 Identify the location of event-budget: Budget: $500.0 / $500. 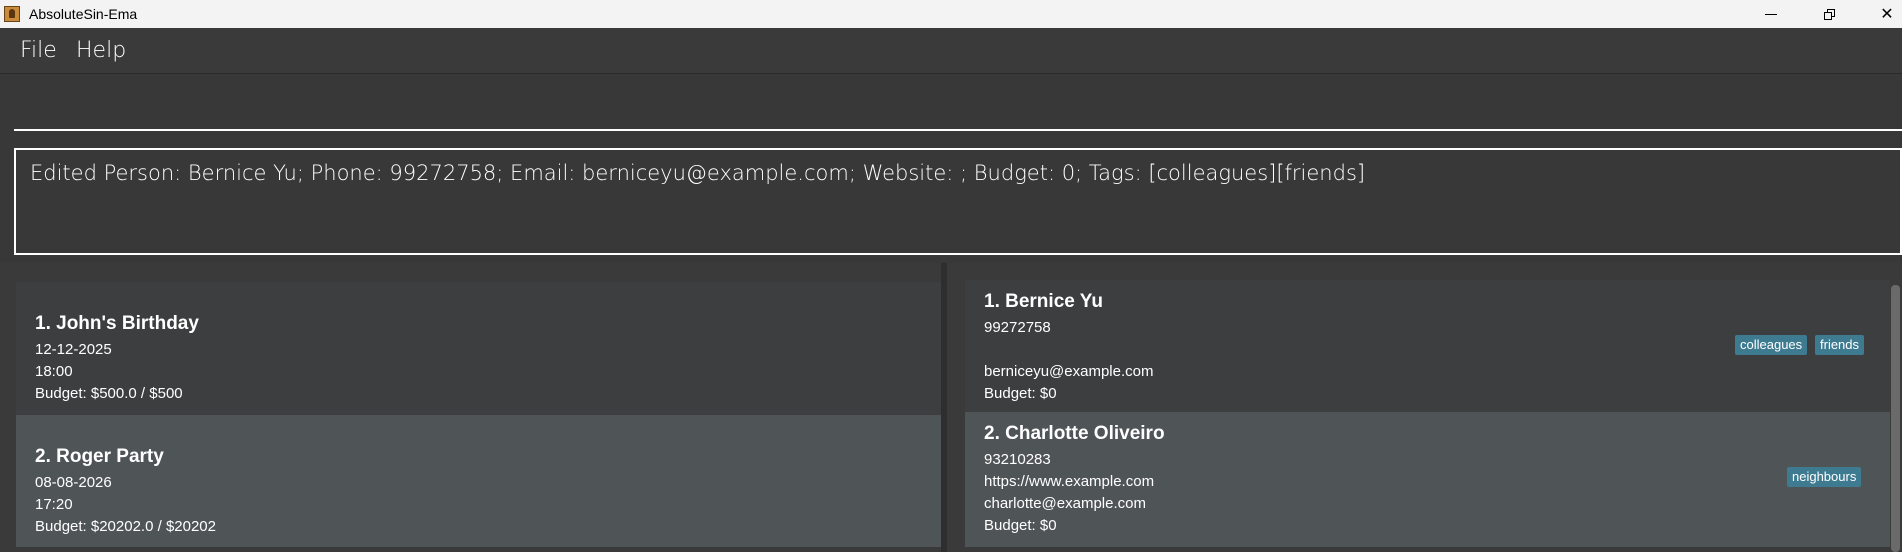
(109, 393).